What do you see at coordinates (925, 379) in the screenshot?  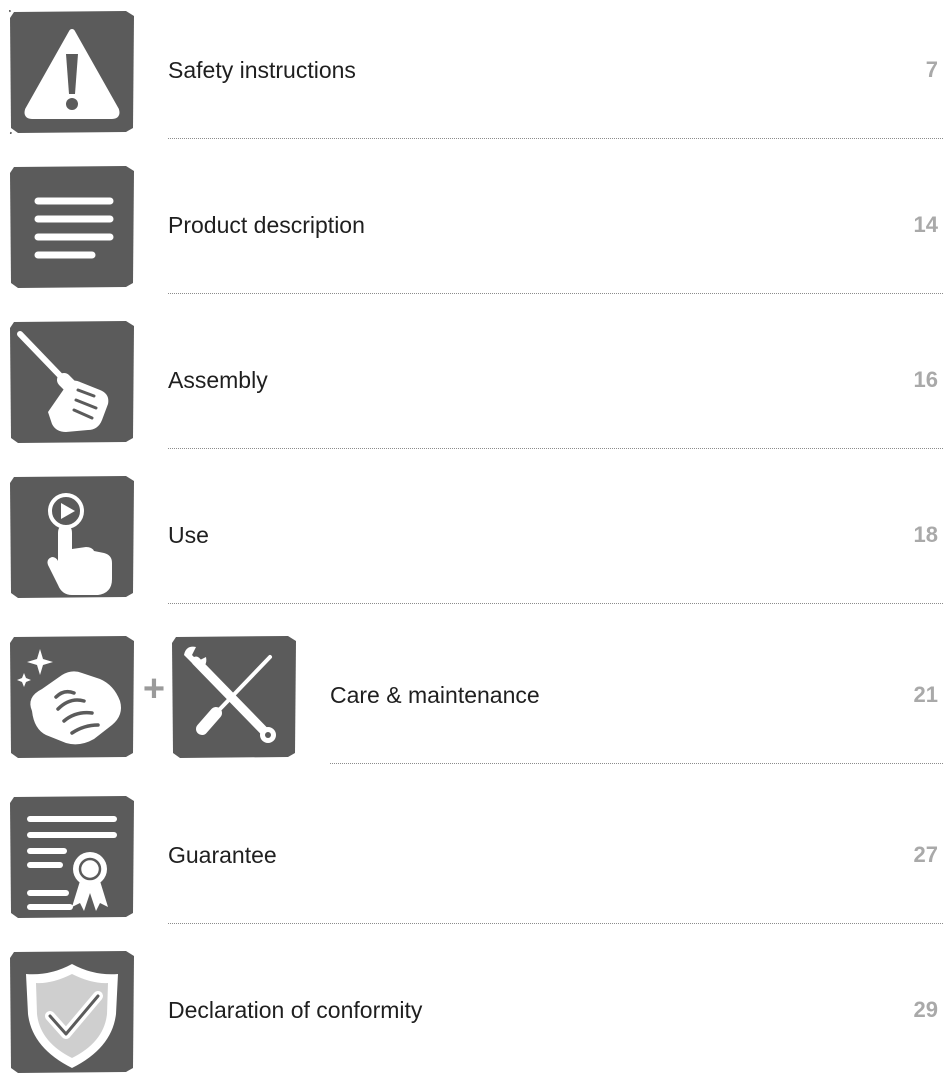 I see `toc-page-number: 16` at bounding box center [925, 379].